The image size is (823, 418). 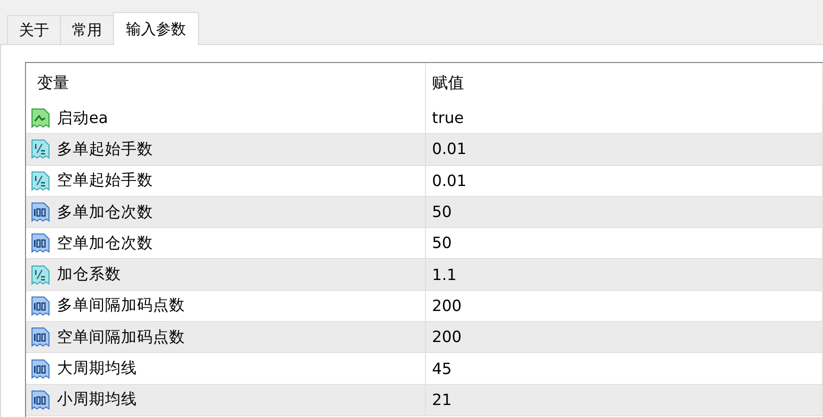 I want to click on parameter-name: 小周期均线, so click(x=97, y=399).